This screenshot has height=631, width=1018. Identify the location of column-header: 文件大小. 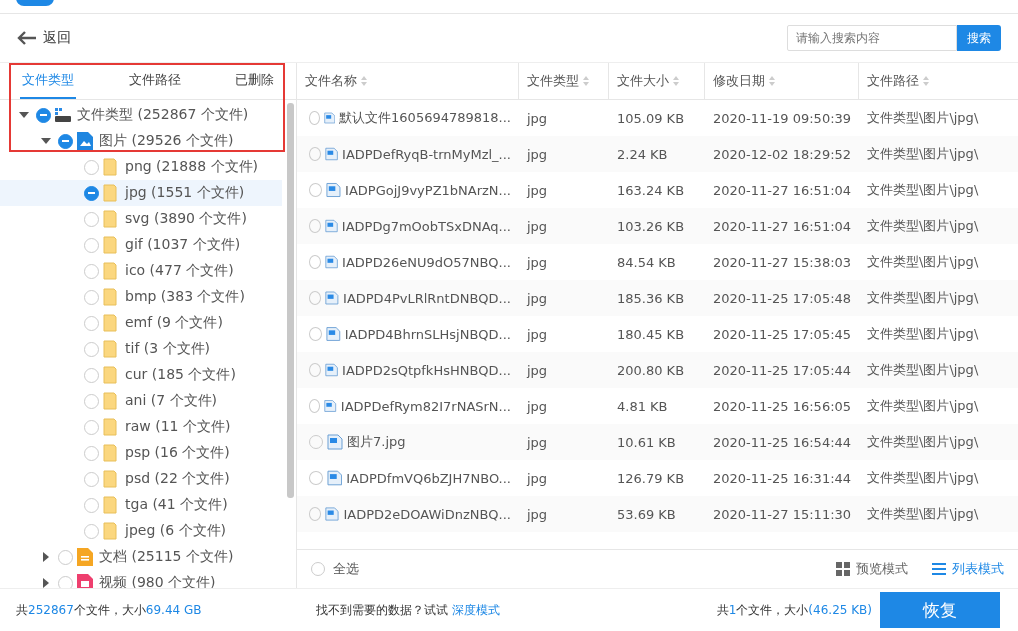
(657, 81).